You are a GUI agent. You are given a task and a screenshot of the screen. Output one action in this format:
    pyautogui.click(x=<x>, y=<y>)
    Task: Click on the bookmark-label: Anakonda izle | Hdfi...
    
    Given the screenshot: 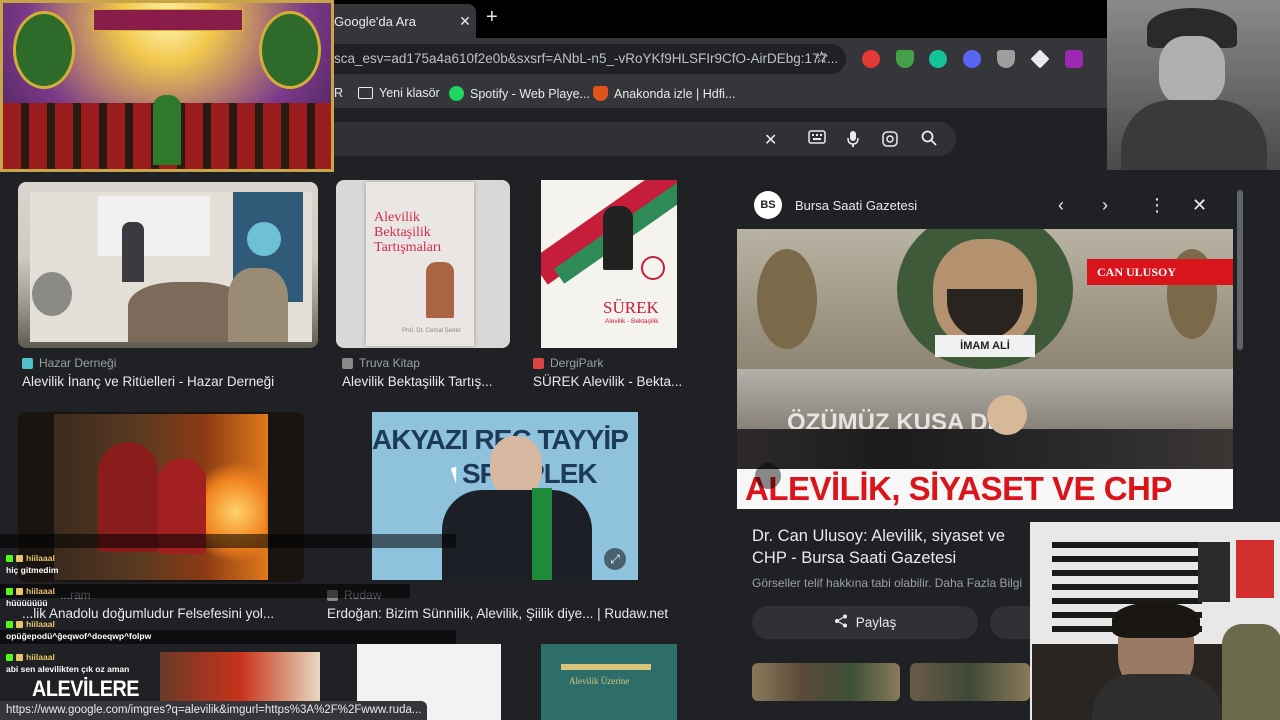 What is the action you would take?
    pyautogui.click(x=675, y=93)
    